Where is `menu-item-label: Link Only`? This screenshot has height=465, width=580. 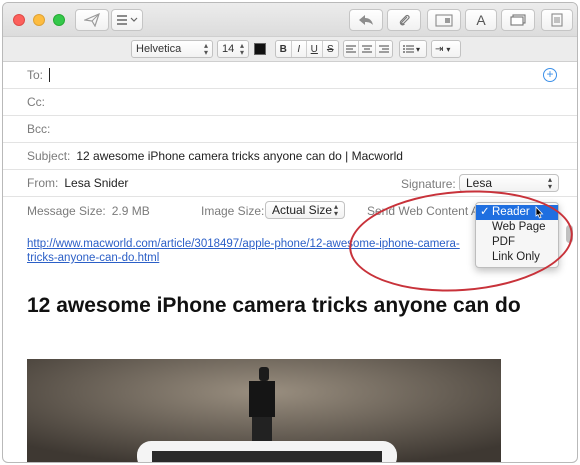 menu-item-label: Link Only is located at coordinates (516, 257).